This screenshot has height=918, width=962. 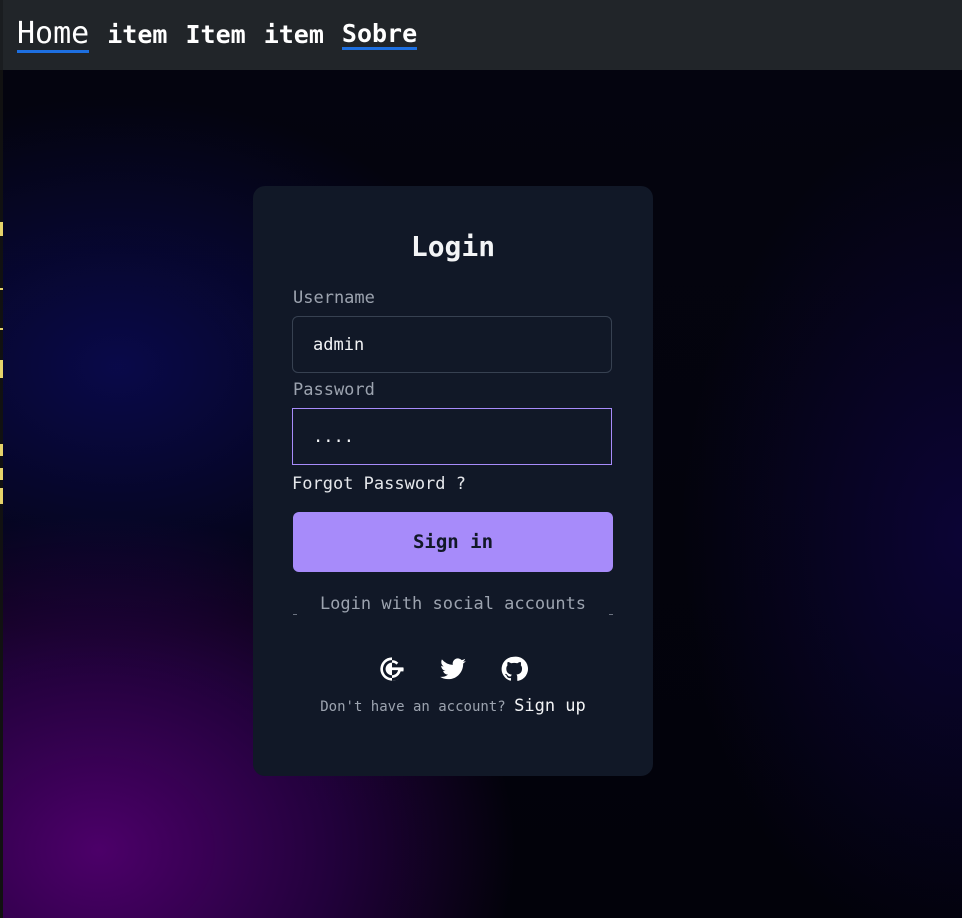 I want to click on social-icons, so click(x=453, y=669).